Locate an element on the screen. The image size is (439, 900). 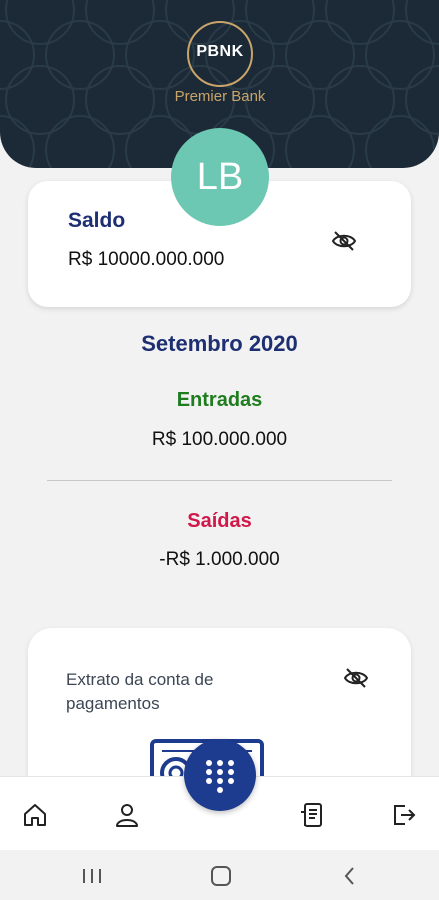
recent-apps-icon is located at coordinates (92, 876).